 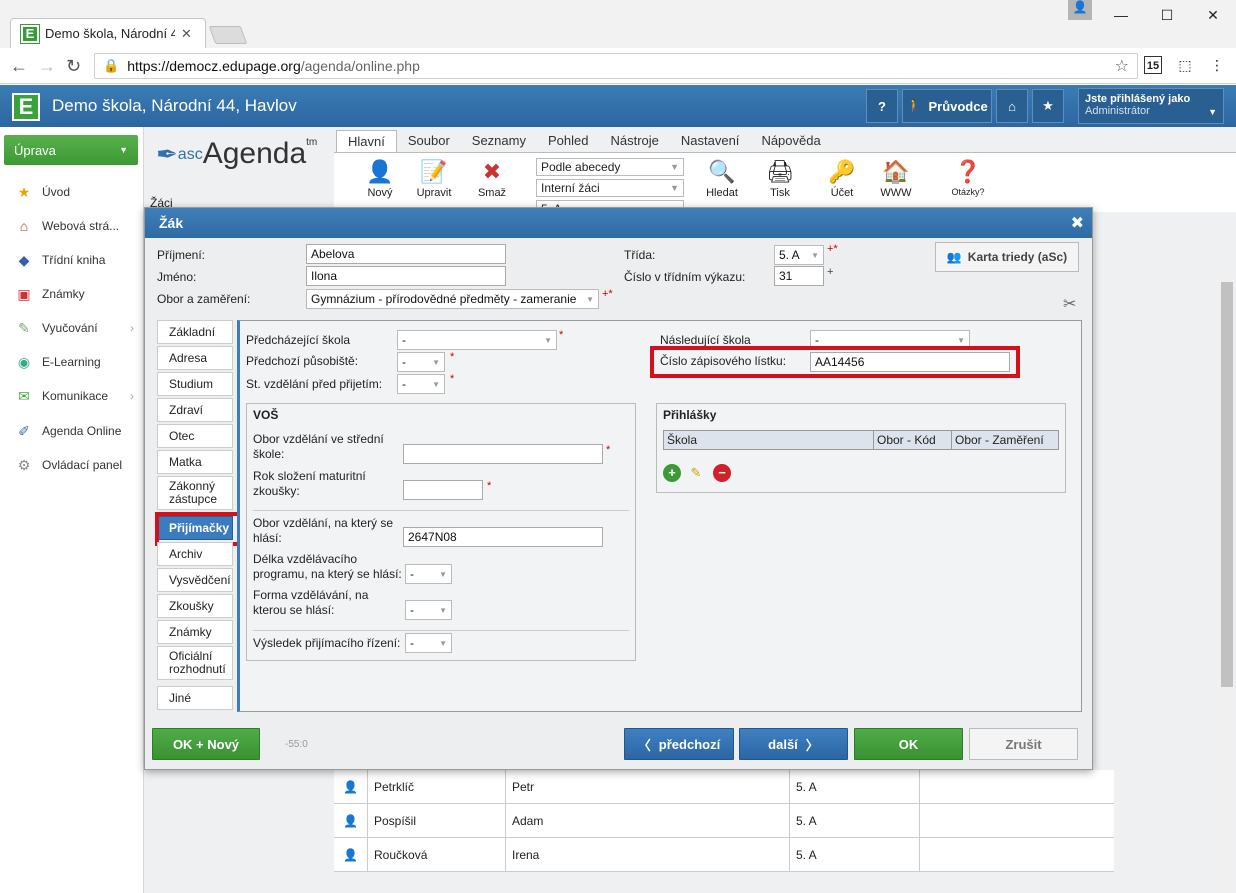 What do you see at coordinates (499, 141) in the screenshot?
I see `tab-seznamy: Seznamy` at bounding box center [499, 141].